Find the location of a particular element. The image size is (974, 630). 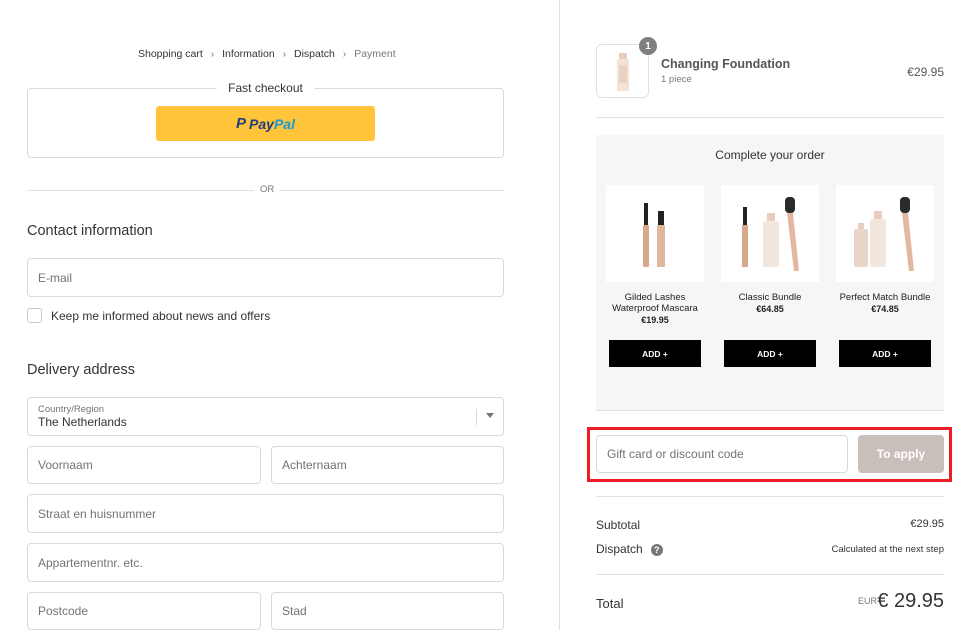

help-icon: ? is located at coordinates (656, 549).